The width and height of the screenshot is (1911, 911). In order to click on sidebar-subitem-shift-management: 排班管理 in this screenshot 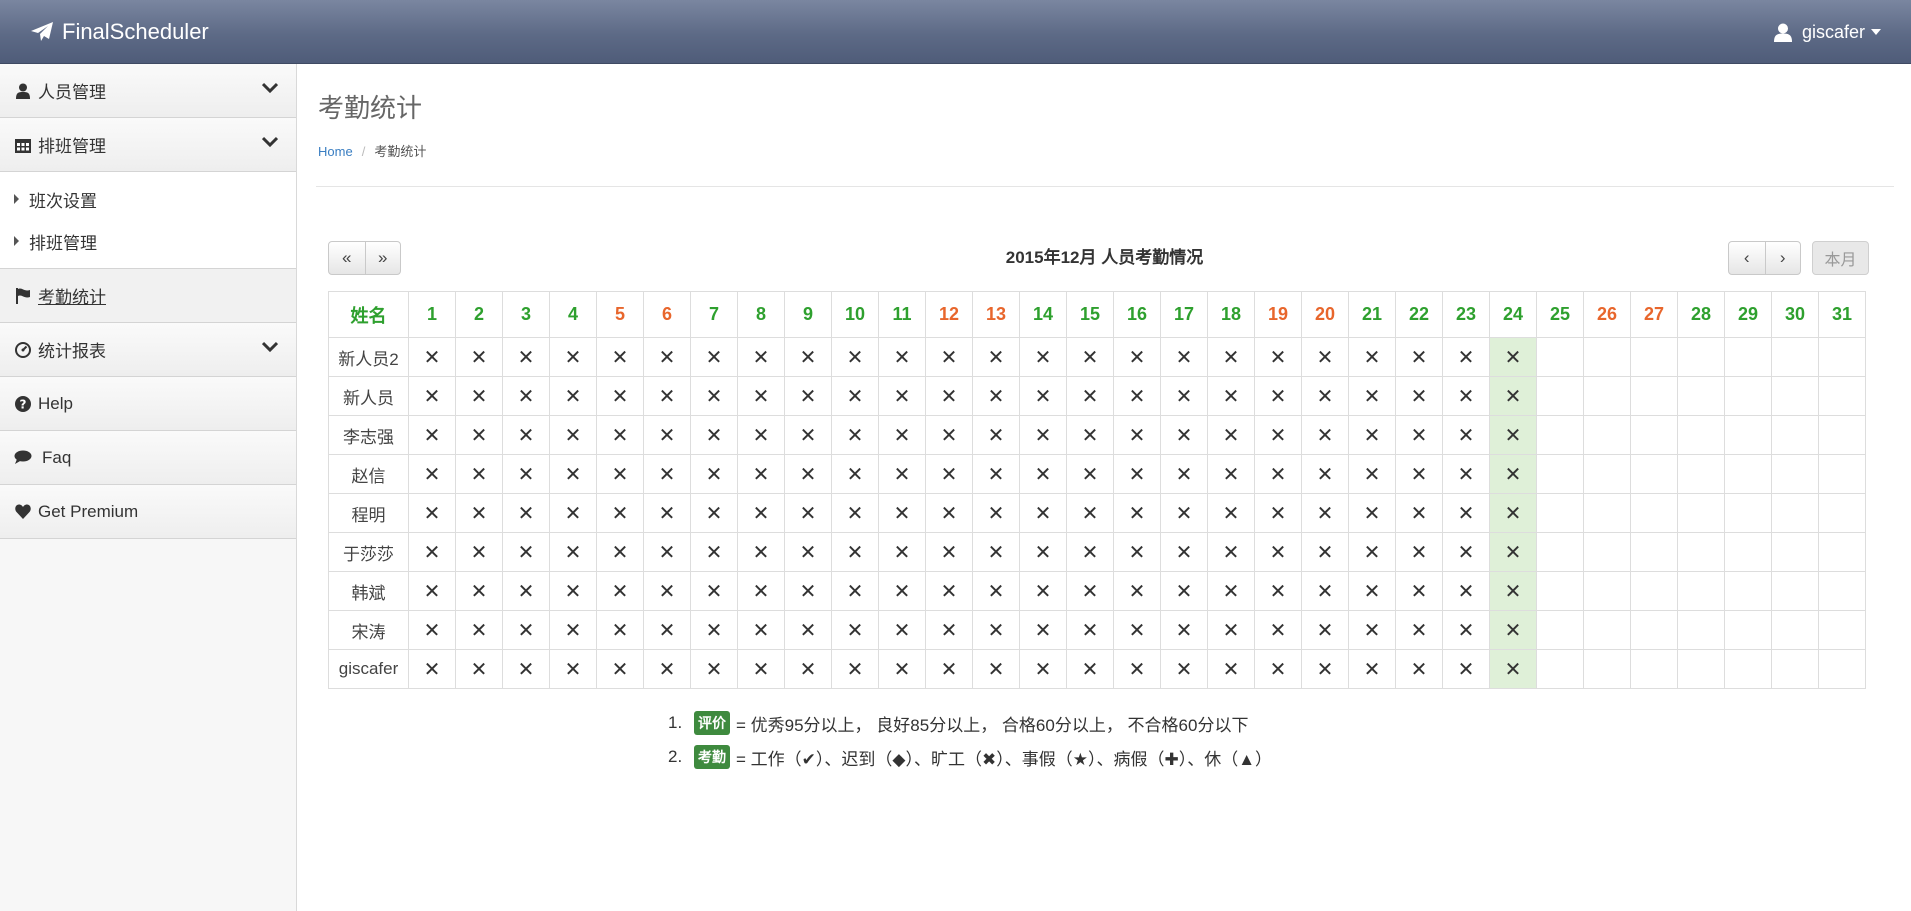, I will do `click(148, 241)`.